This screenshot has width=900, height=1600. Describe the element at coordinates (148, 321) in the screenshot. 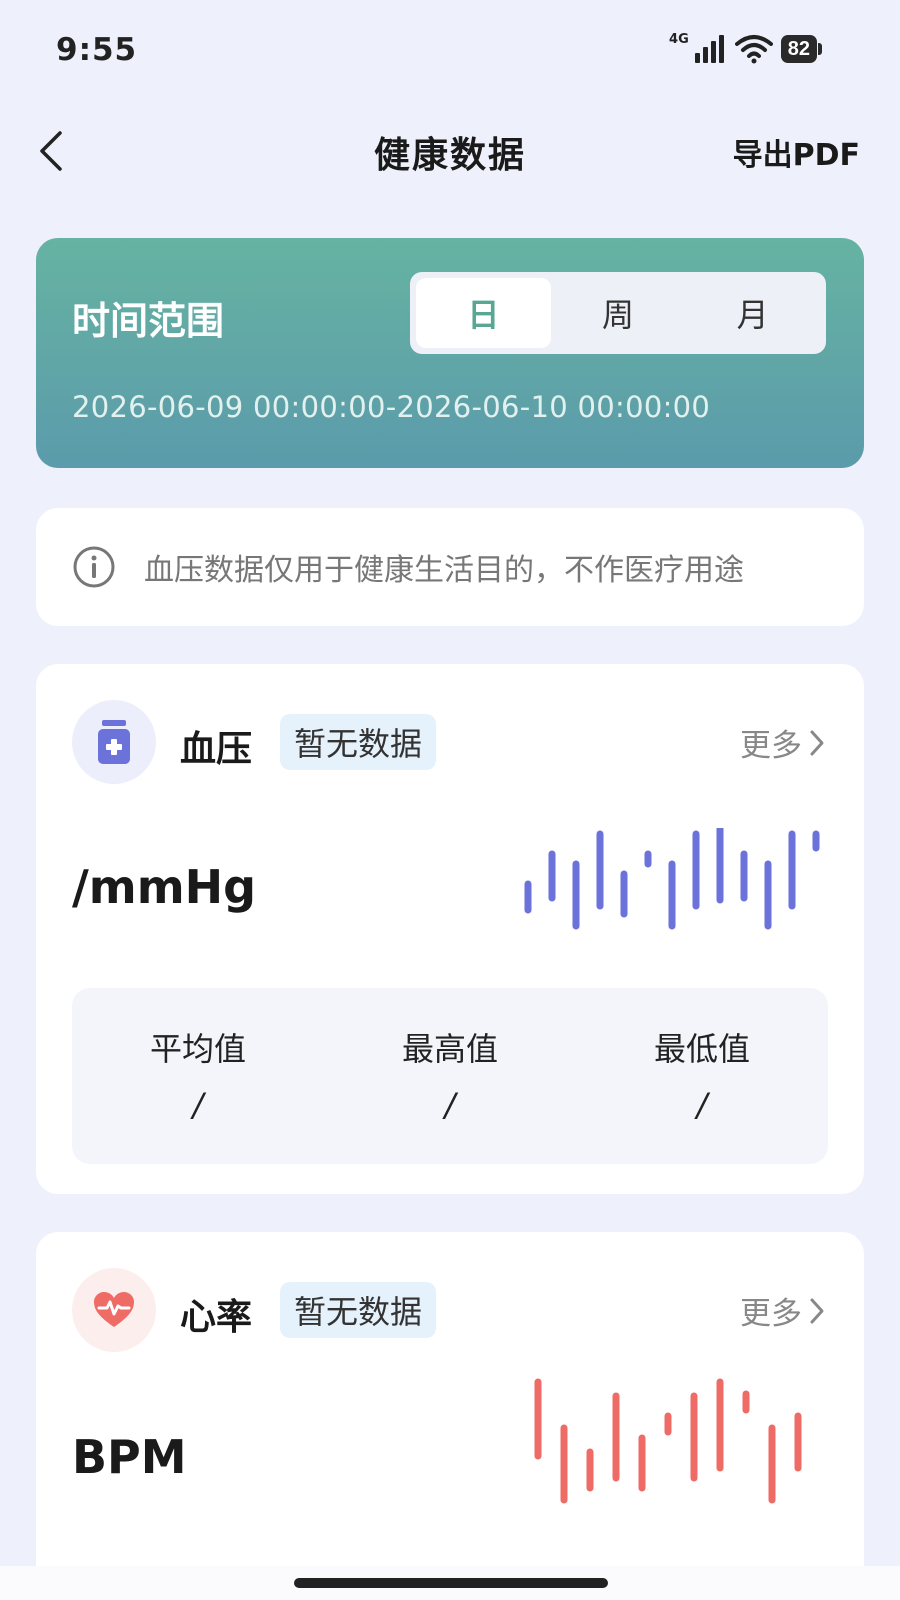

I see `time-range-label: 时间范围` at that location.